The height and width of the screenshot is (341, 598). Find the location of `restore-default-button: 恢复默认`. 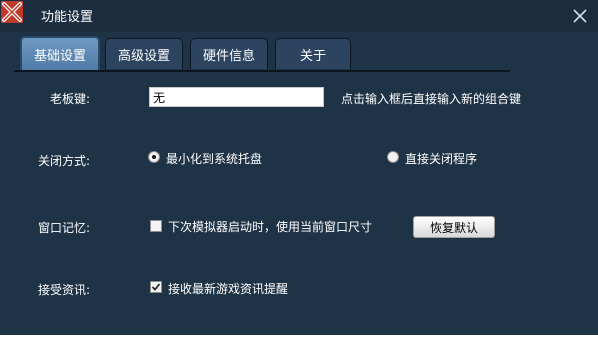

restore-default-button: 恢复默认 is located at coordinates (454, 227).